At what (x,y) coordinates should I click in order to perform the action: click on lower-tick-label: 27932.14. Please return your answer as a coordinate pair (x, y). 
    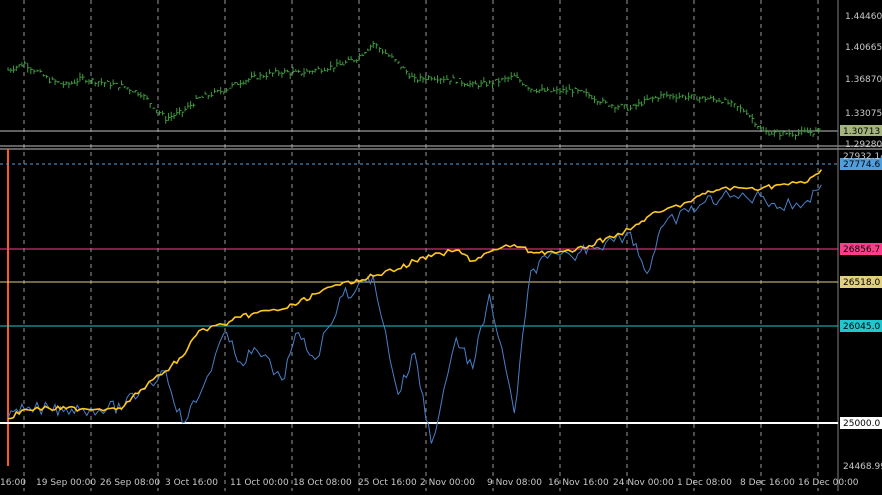
    Looking at the image, I should click on (862, 157).